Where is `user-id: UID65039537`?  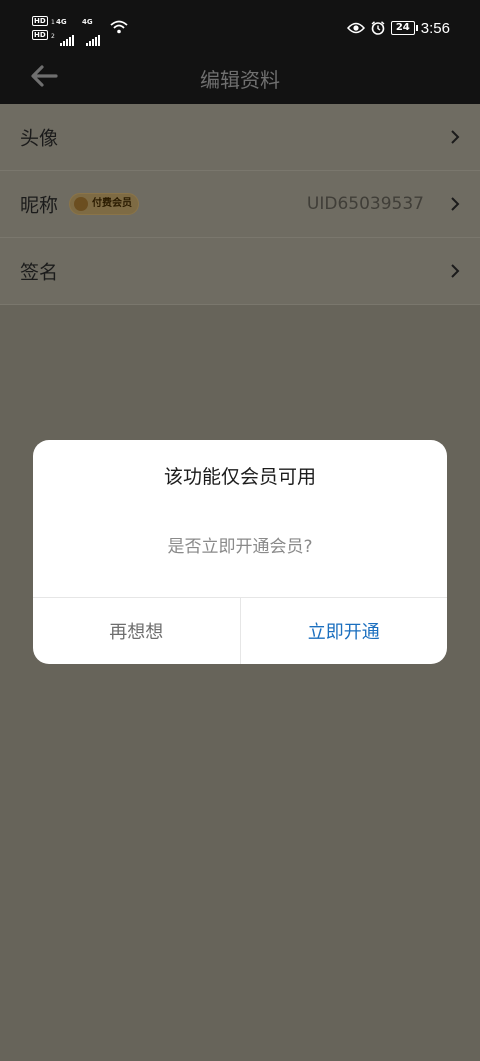 user-id: UID65039537 is located at coordinates (365, 204).